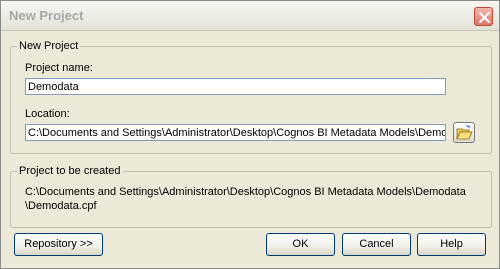 This screenshot has width=500, height=269. I want to click on cancel-button: Cancel, so click(376, 244).